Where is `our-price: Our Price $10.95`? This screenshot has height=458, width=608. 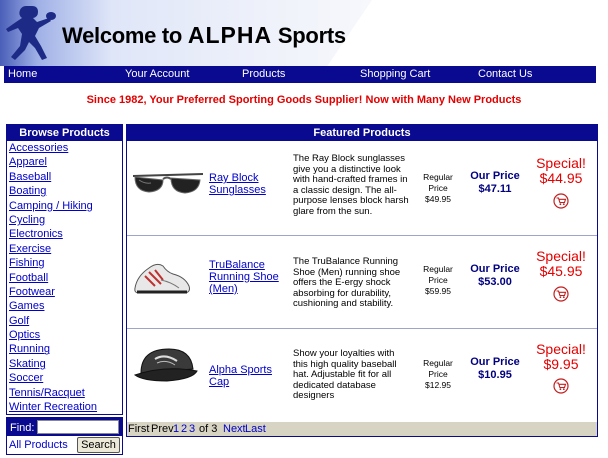
our-price: Our Price $10.95 is located at coordinates (495, 369).